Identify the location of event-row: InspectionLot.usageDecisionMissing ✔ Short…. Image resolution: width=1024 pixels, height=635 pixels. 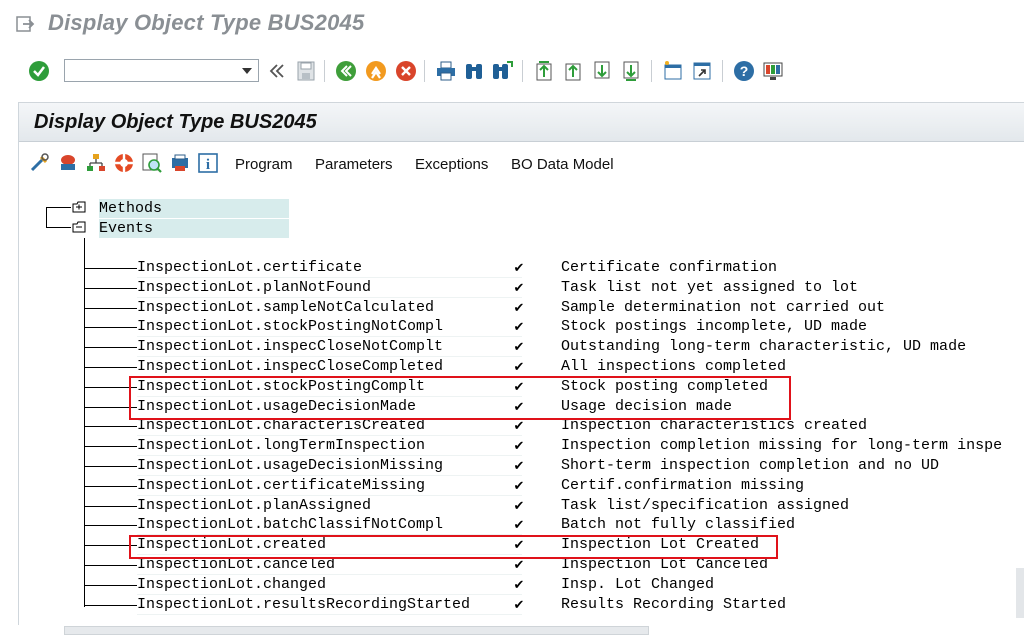
(577, 466).